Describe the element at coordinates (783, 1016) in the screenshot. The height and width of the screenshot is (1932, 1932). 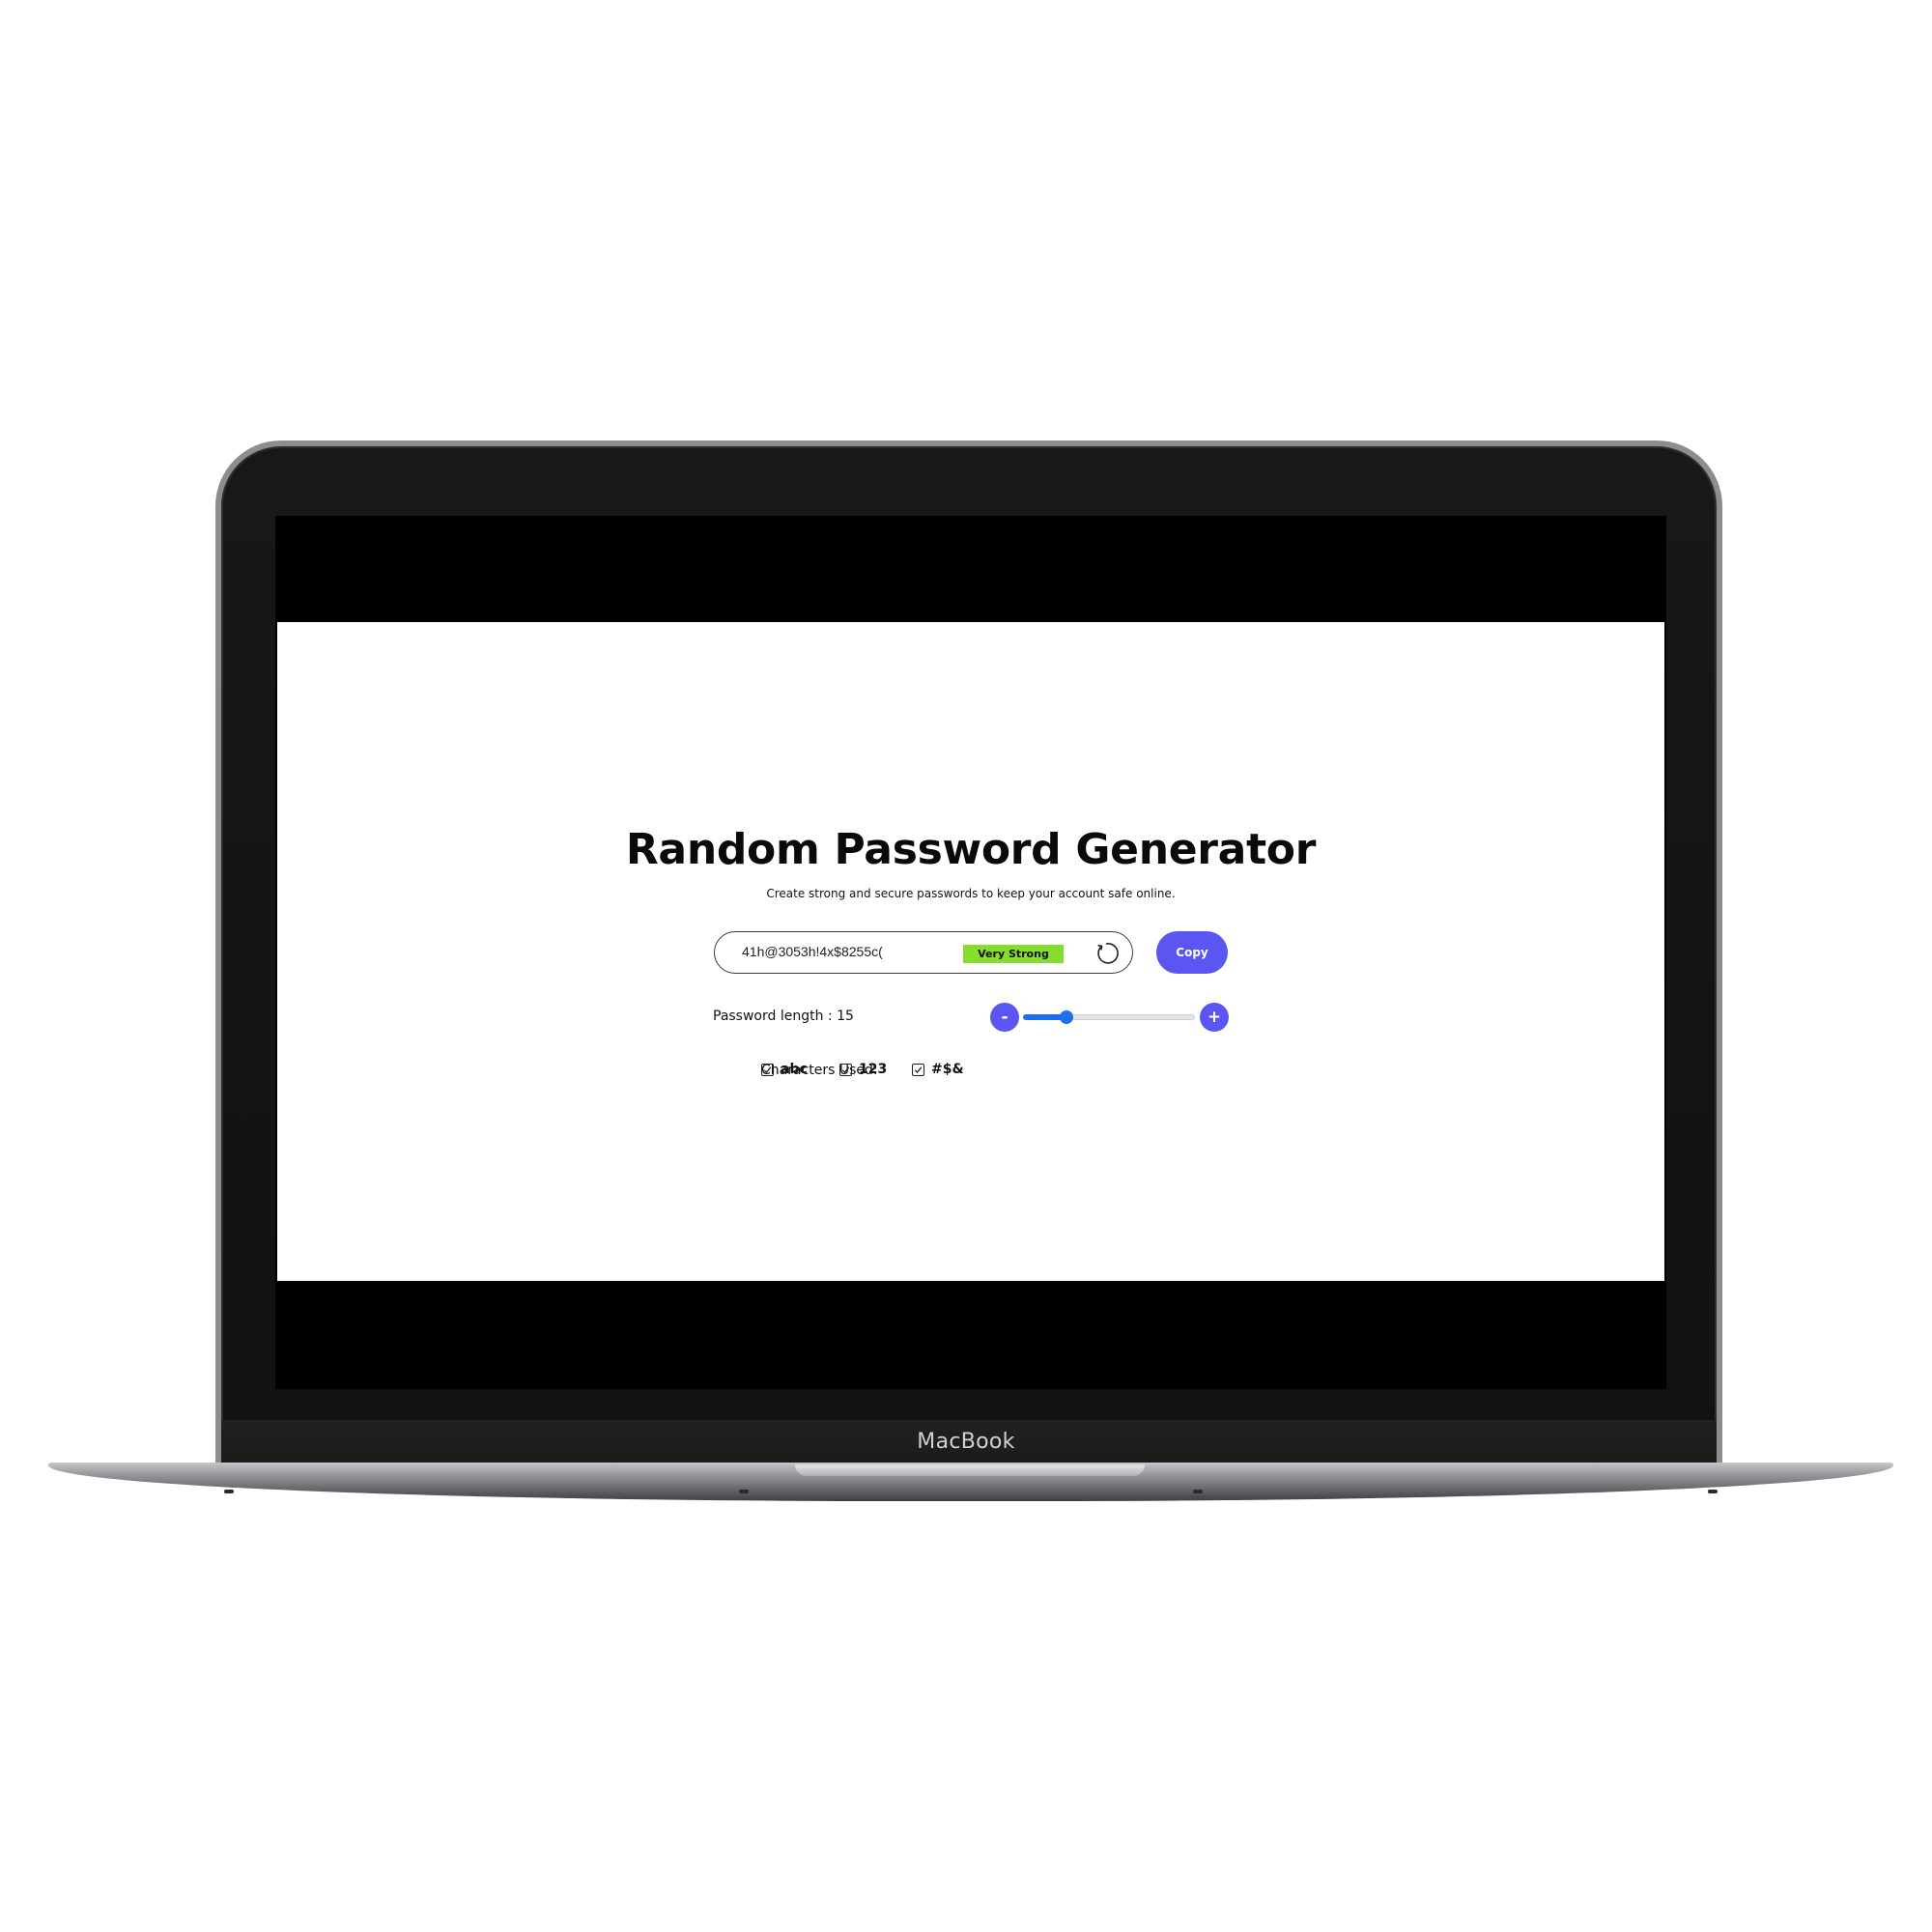
I see `password-length-label: Password length : 15` at that location.